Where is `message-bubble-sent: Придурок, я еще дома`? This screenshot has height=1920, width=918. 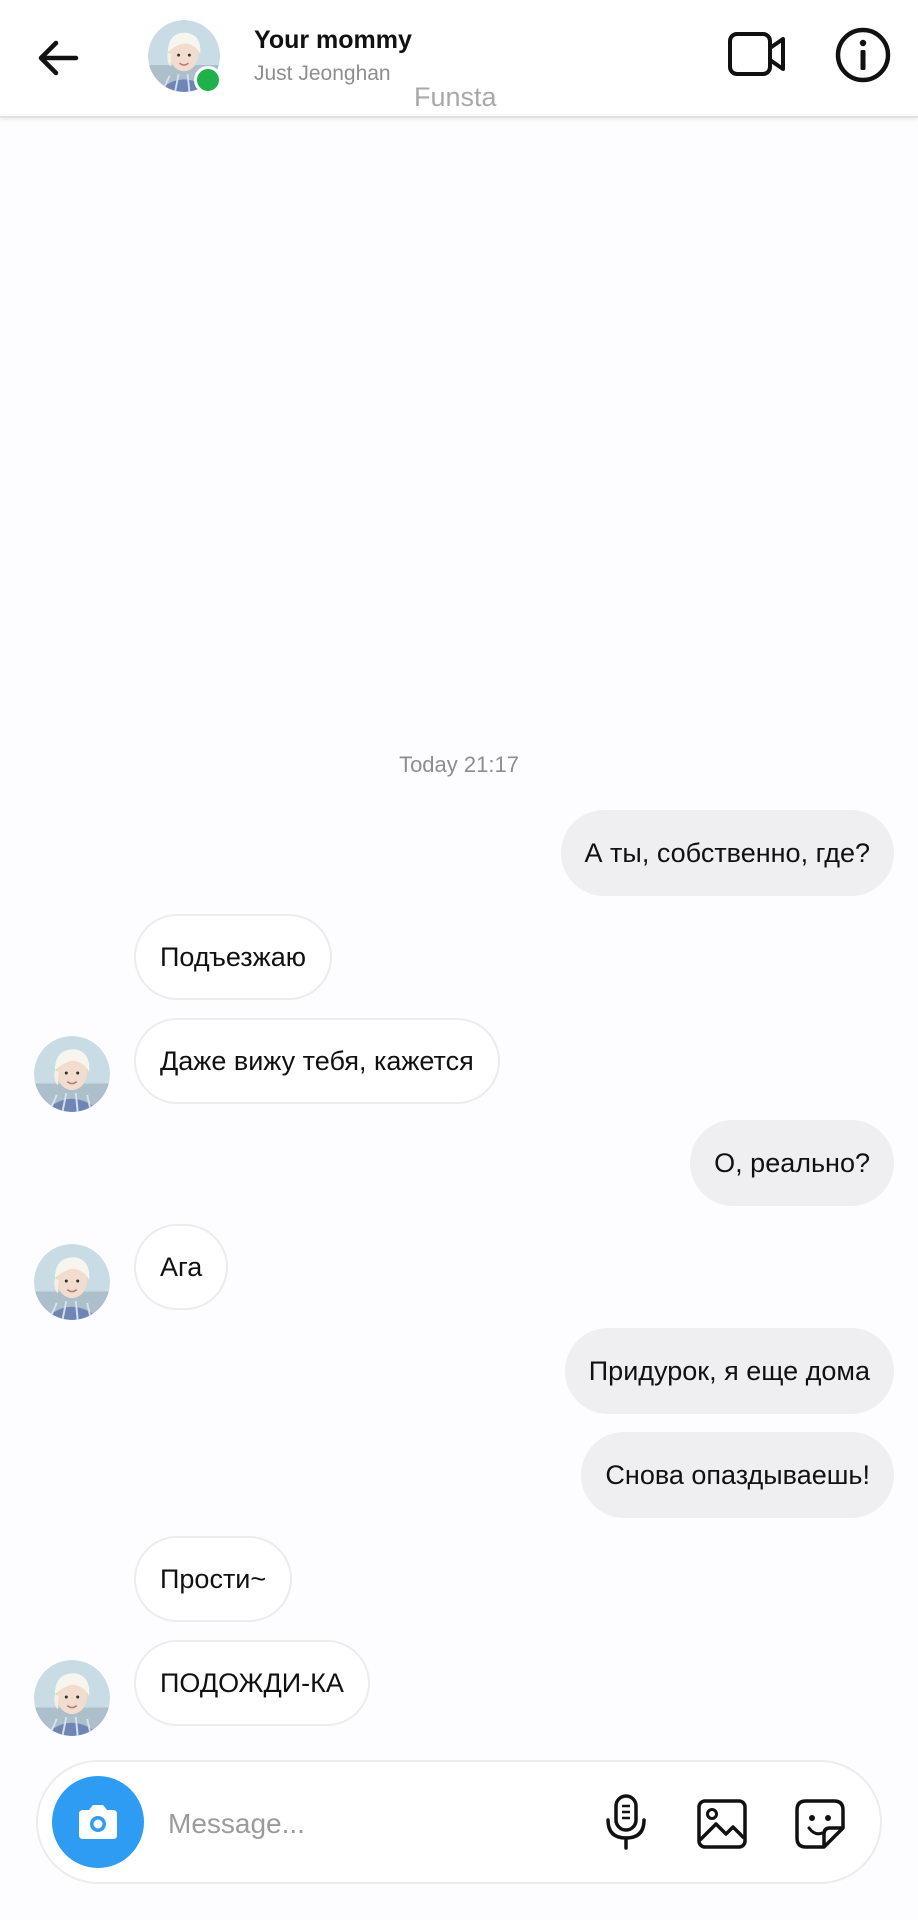
message-bubble-sent: Придурок, я еще дома is located at coordinates (729, 1371).